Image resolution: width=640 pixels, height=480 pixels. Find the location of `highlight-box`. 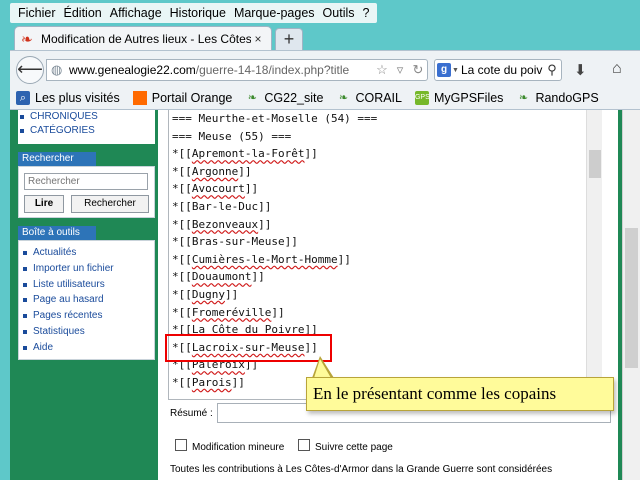

highlight-box is located at coordinates (248, 348).